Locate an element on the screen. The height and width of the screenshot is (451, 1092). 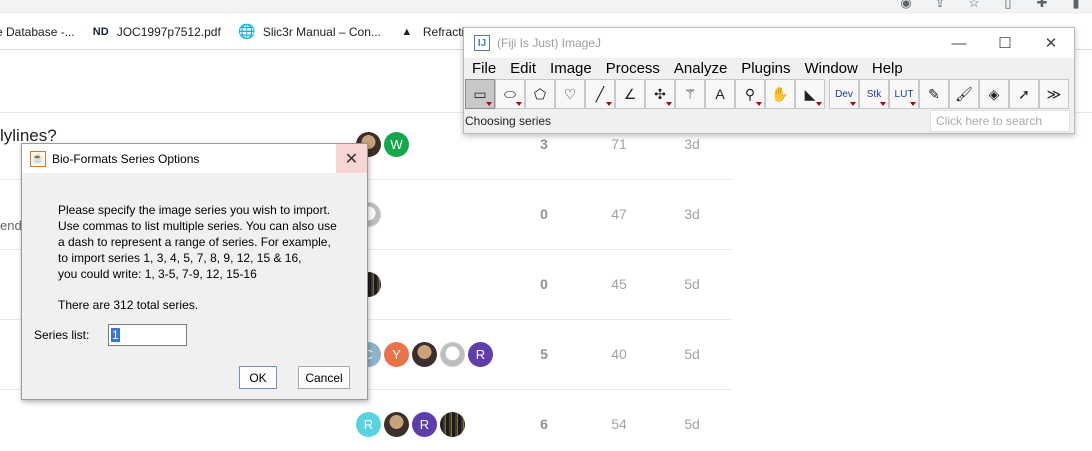
menu-edit: Edit is located at coordinates (523, 68).